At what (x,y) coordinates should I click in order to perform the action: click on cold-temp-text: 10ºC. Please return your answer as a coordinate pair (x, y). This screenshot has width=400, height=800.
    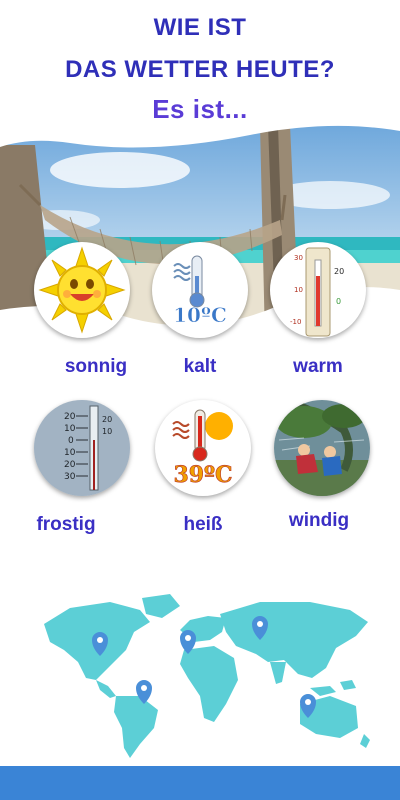
    Looking at the image, I should click on (200, 315).